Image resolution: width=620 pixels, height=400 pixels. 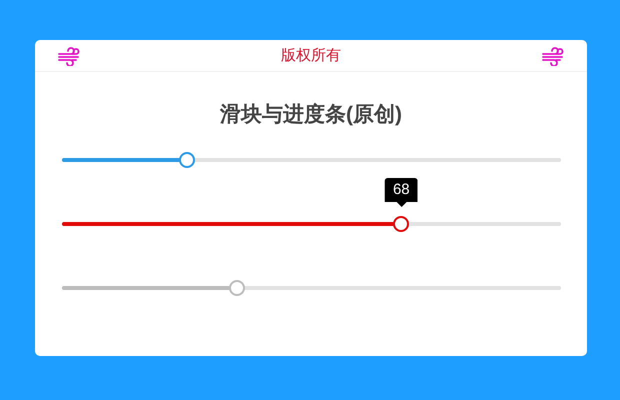 What do you see at coordinates (401, 192) in the screenshot?
I see `value-tooltip: 68` at bounding box center [401, 192].